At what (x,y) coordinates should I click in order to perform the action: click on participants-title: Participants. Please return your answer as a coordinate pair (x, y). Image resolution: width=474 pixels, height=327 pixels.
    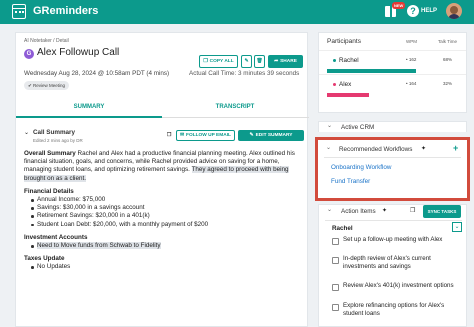
    Looking at the image, I should click on (344, 41).